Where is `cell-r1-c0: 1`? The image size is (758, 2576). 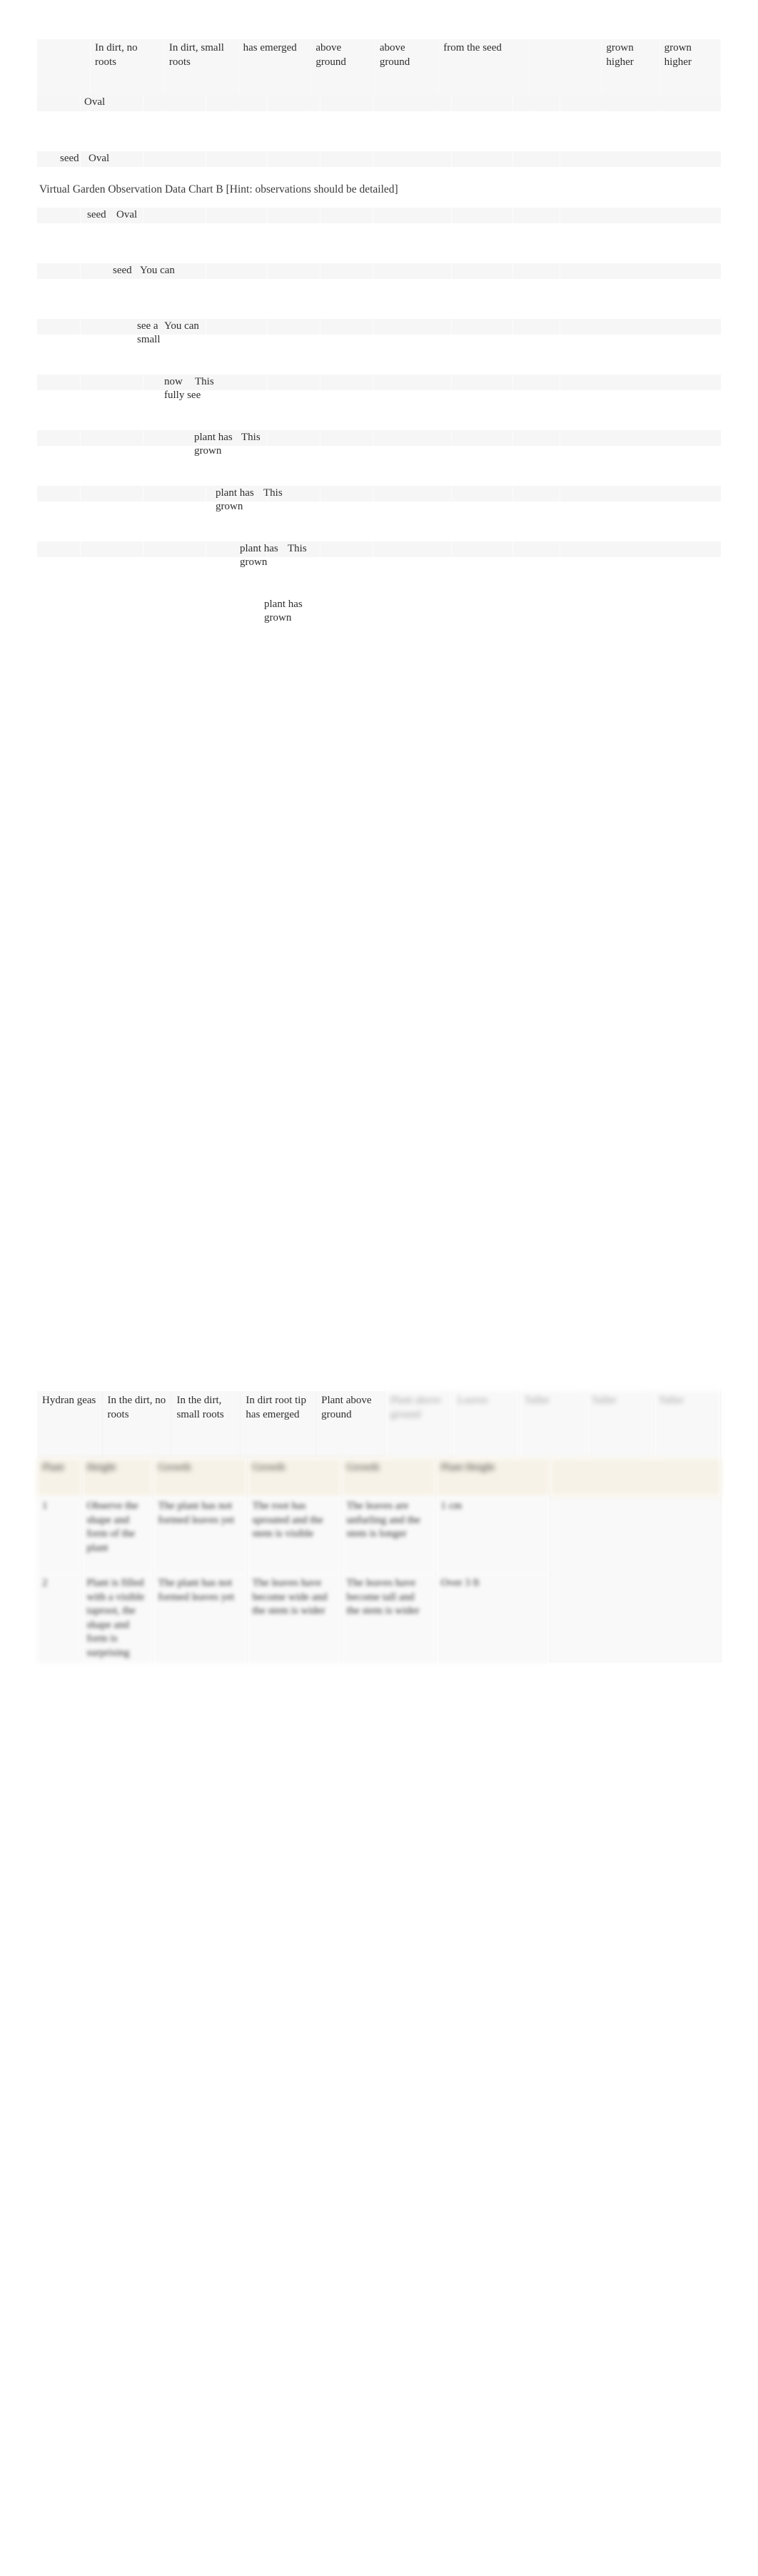
cell-r1-c0: 1 is located at coordinates (59, 1535).